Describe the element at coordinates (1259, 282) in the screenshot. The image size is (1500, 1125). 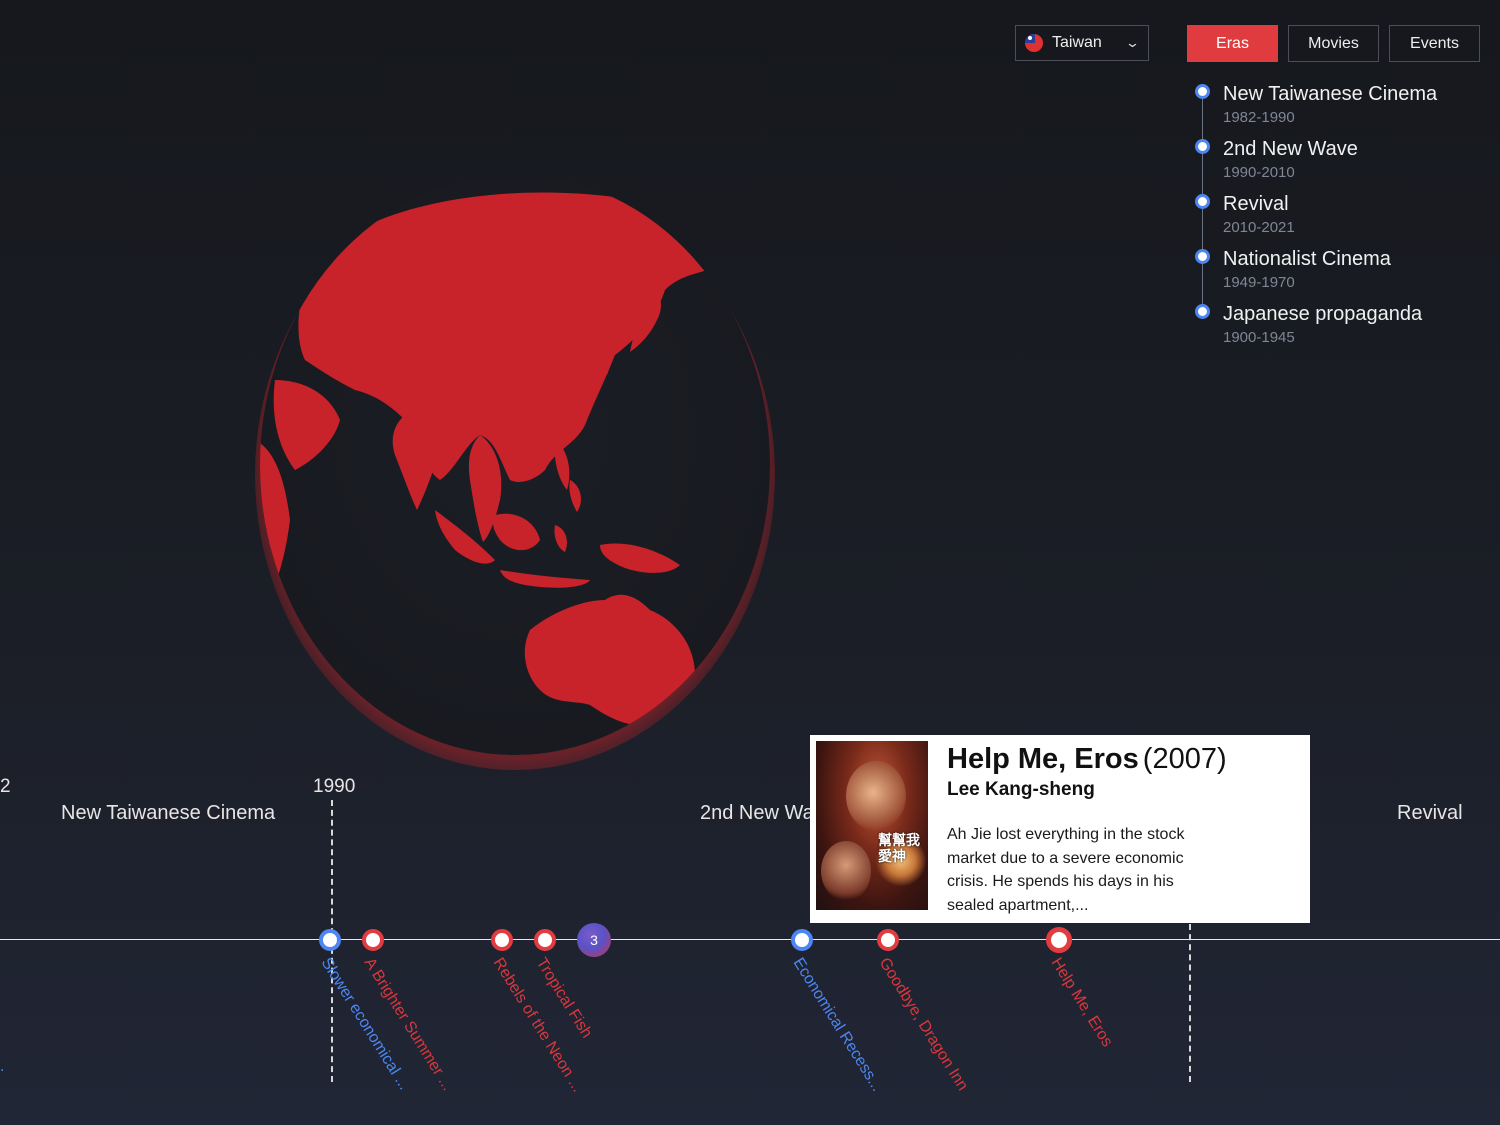
I see `era-years: 1949-1970` at that location.